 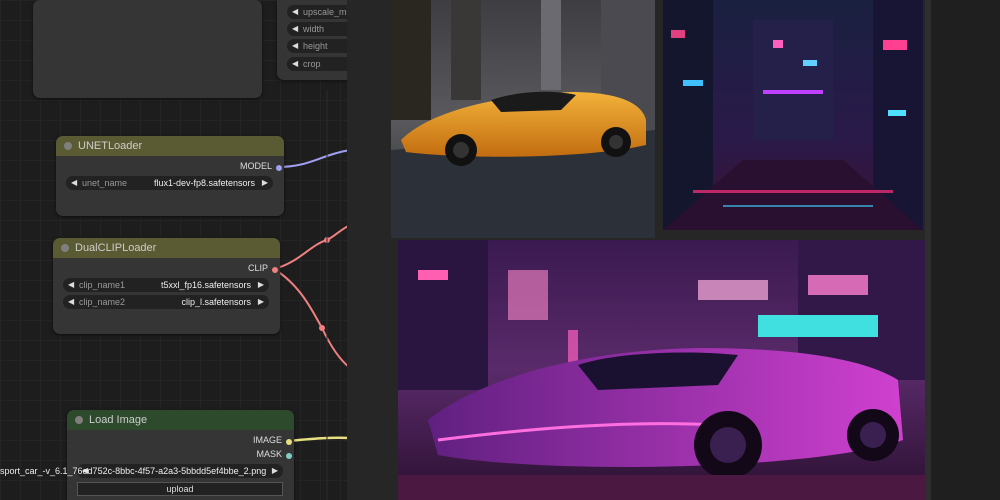 What do you see at coordinates (312, 64) in the screenshot?
I see `widget-label: crop` at bounding box center [312, 64].